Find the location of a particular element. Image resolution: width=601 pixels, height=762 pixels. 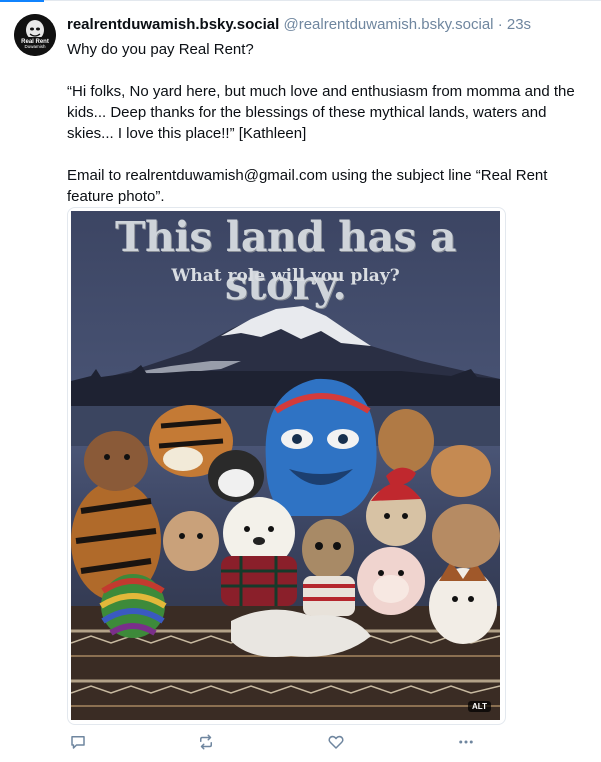

handle: @realrentduwamish.bsky.social is located at coordinates (388, 24).